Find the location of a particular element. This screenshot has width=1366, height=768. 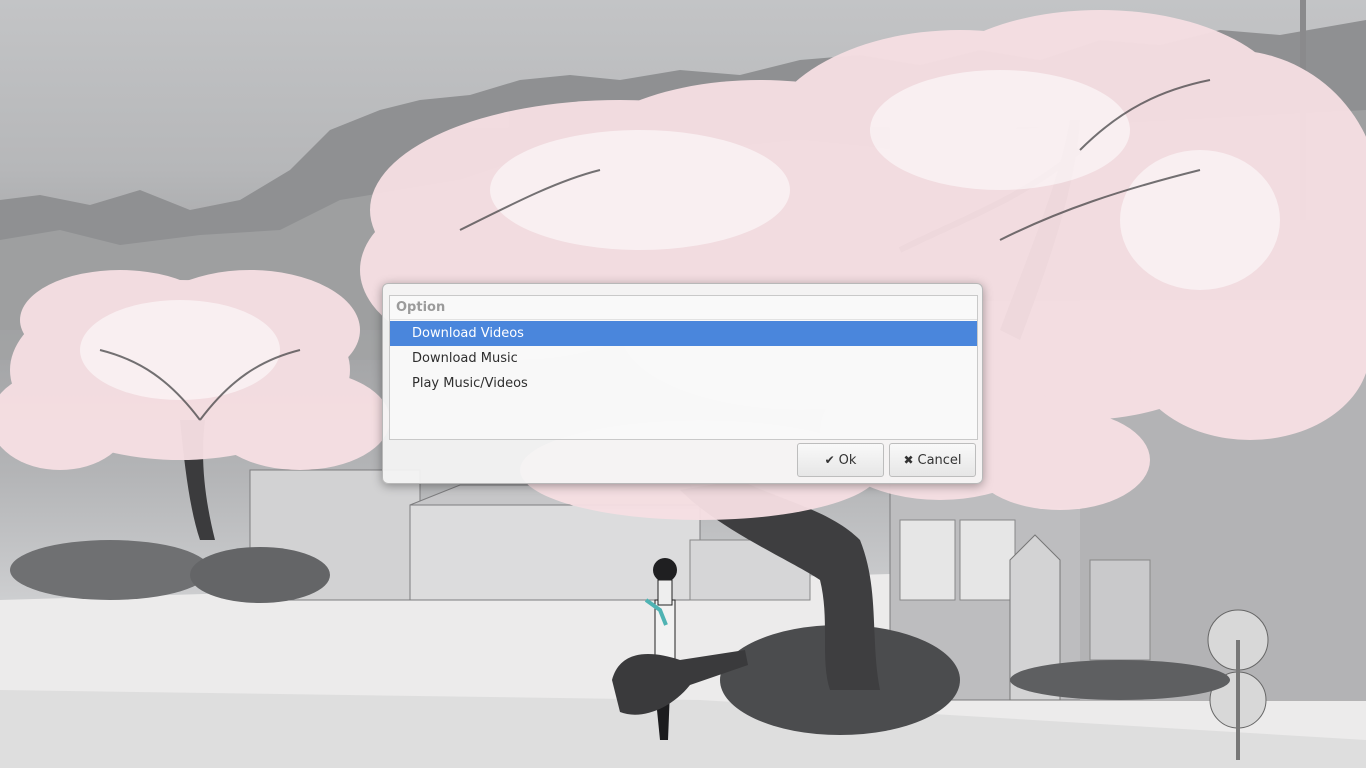

ok-button: ✔ Ok is located at coordinates (840, 460).